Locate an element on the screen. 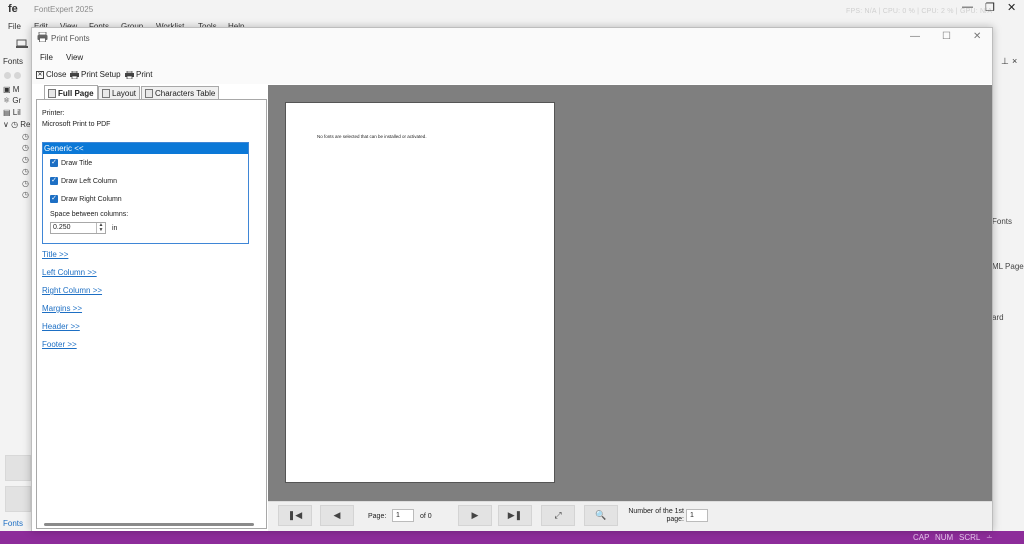  title-section-link: Title >> is located at coordinates (55, 254).